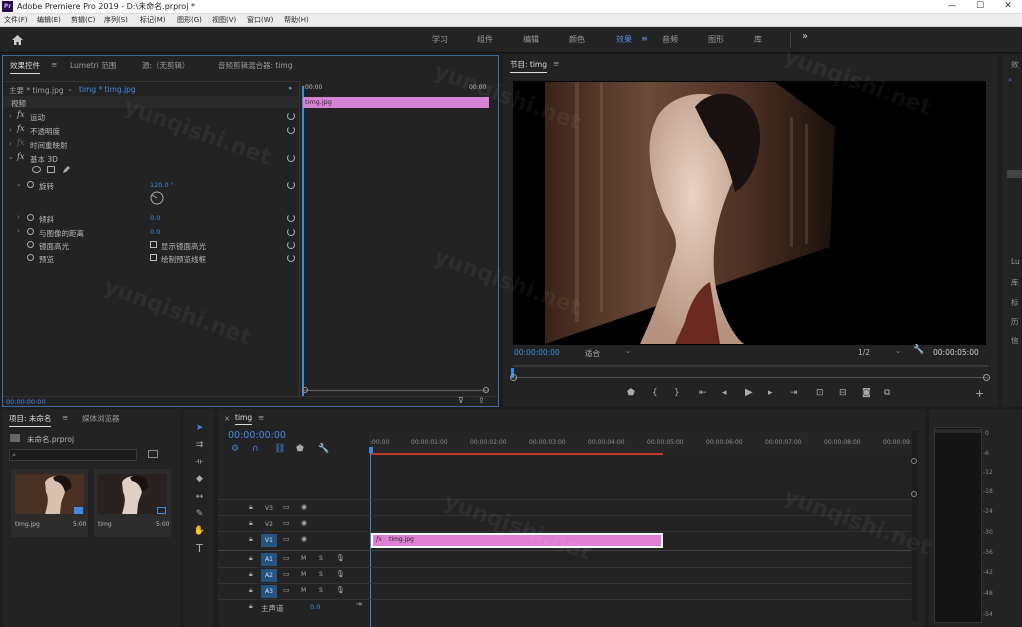  I want to click on reset-opacity-icon, so click(291, 130).